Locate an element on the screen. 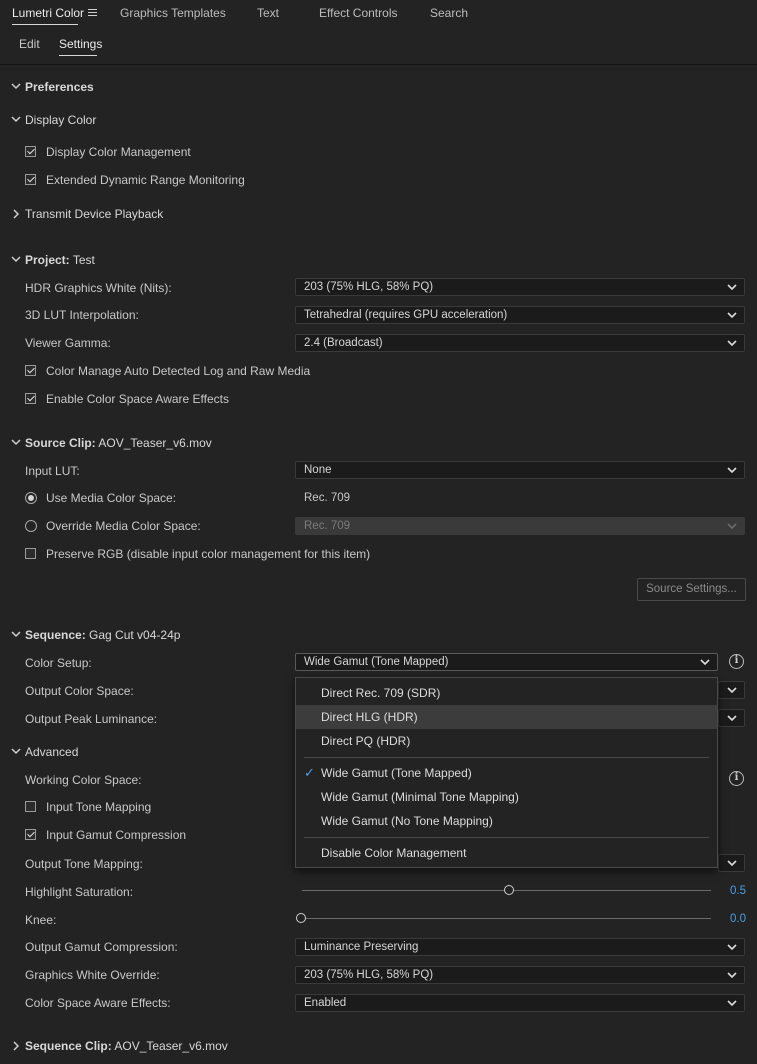 This screenshot has height=1064, width=757. output-gamut-compression-dropdown: Luminance Preserving is located at coordinates (520, 947).